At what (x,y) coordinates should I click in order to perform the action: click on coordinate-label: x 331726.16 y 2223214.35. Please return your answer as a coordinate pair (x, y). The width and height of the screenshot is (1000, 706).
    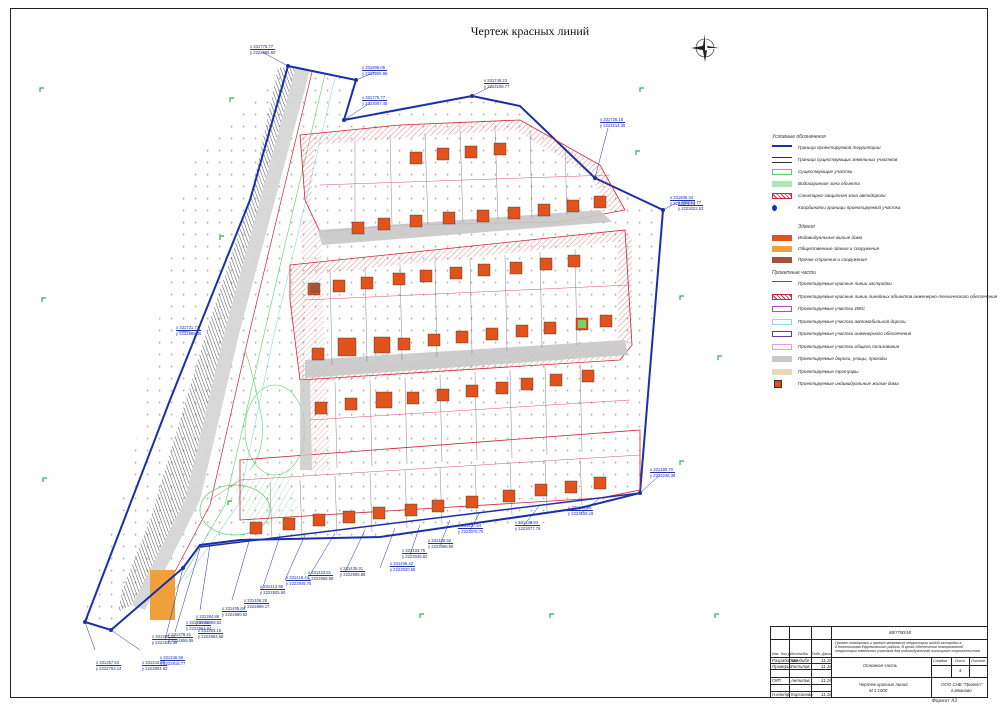
    Looking at the image, I should click on (613, 122).